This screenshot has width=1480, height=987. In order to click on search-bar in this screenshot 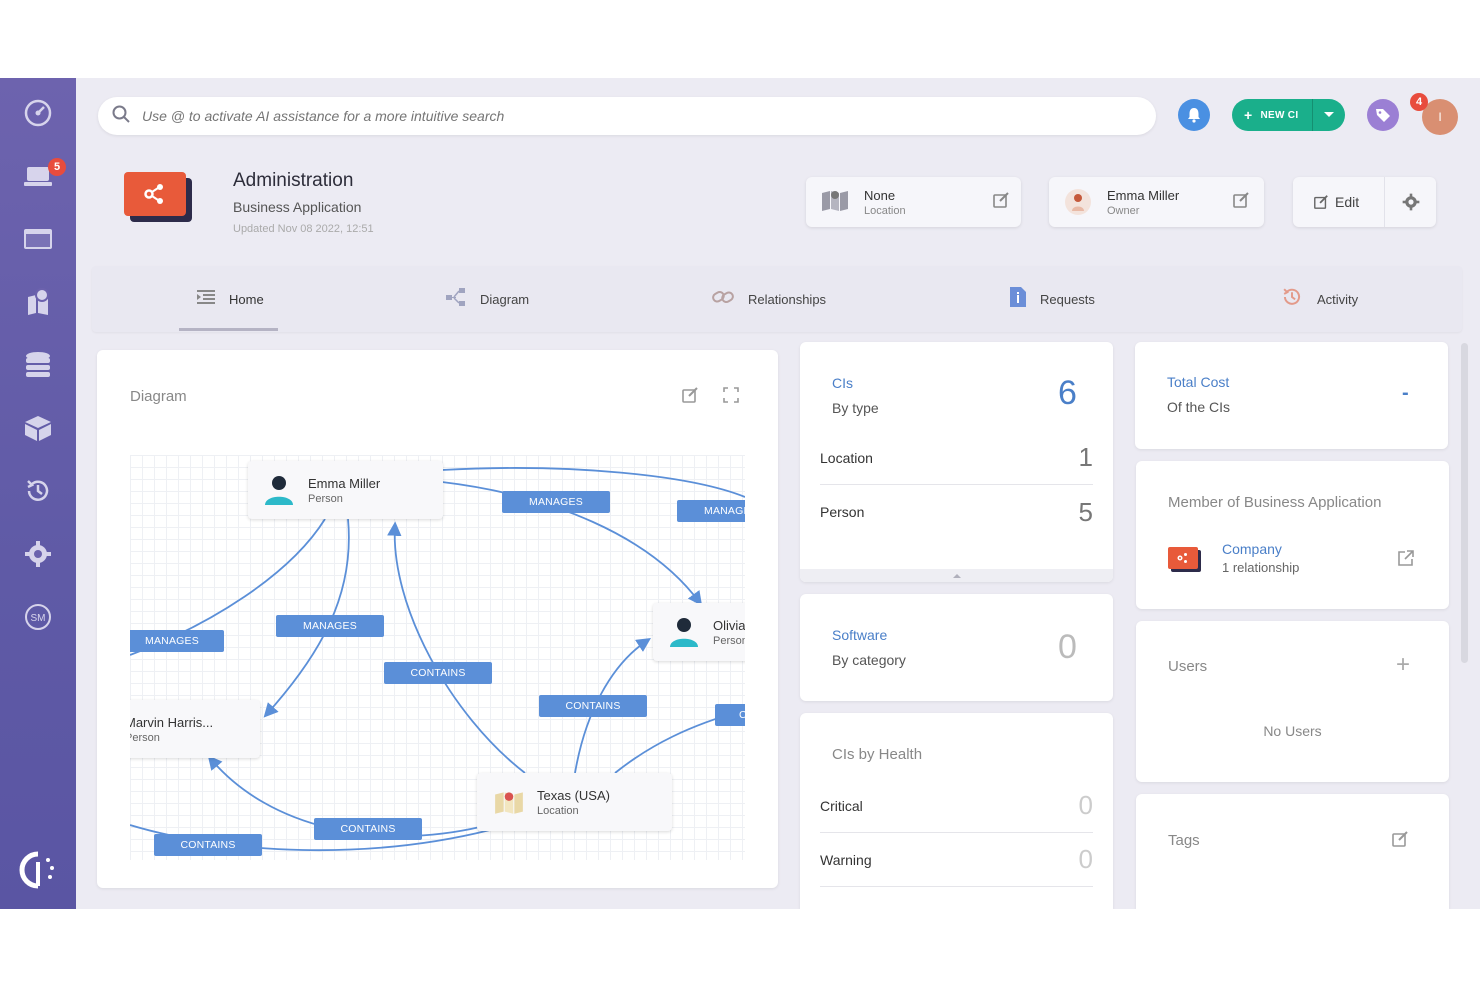, I will do `click(627, 116)`.